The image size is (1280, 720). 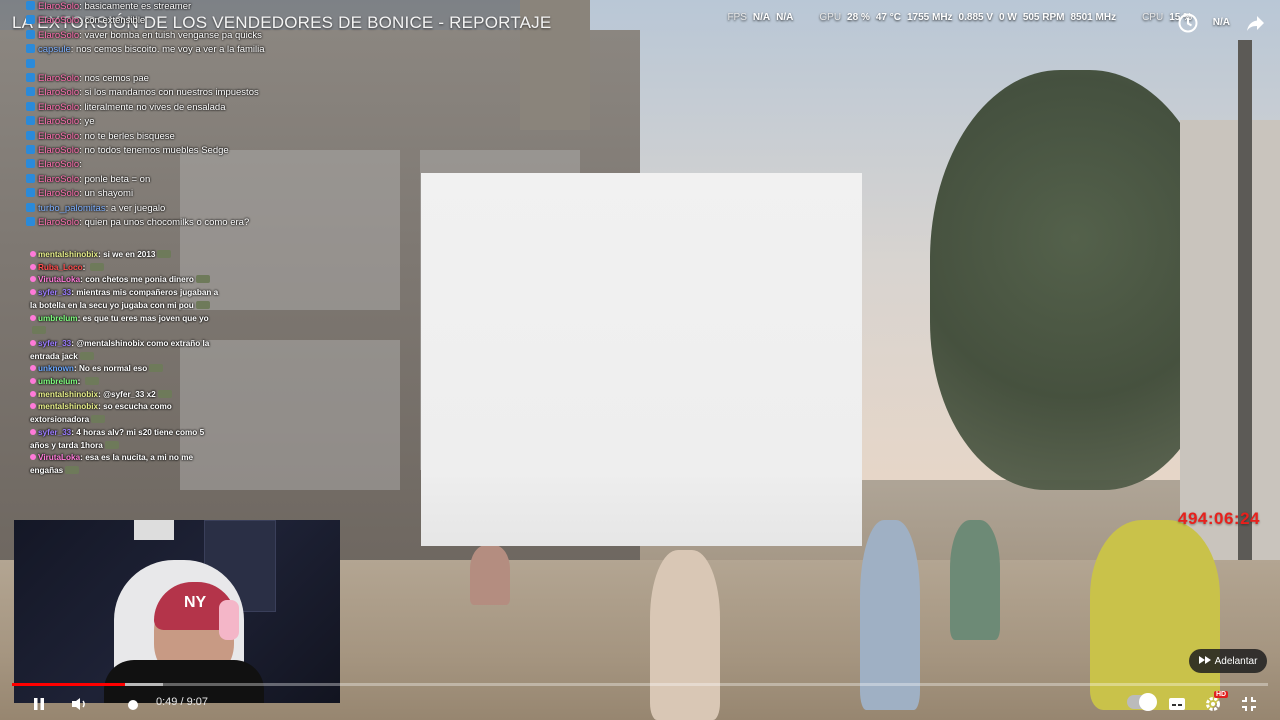 I want to click on cpu-na-value: N/A, so click(x=1221, y=22).